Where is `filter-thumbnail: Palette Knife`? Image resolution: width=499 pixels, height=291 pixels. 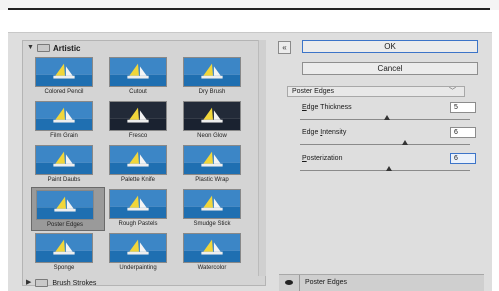
filter-thumbnail: Palette Knife is located at coordinates (142, 165).